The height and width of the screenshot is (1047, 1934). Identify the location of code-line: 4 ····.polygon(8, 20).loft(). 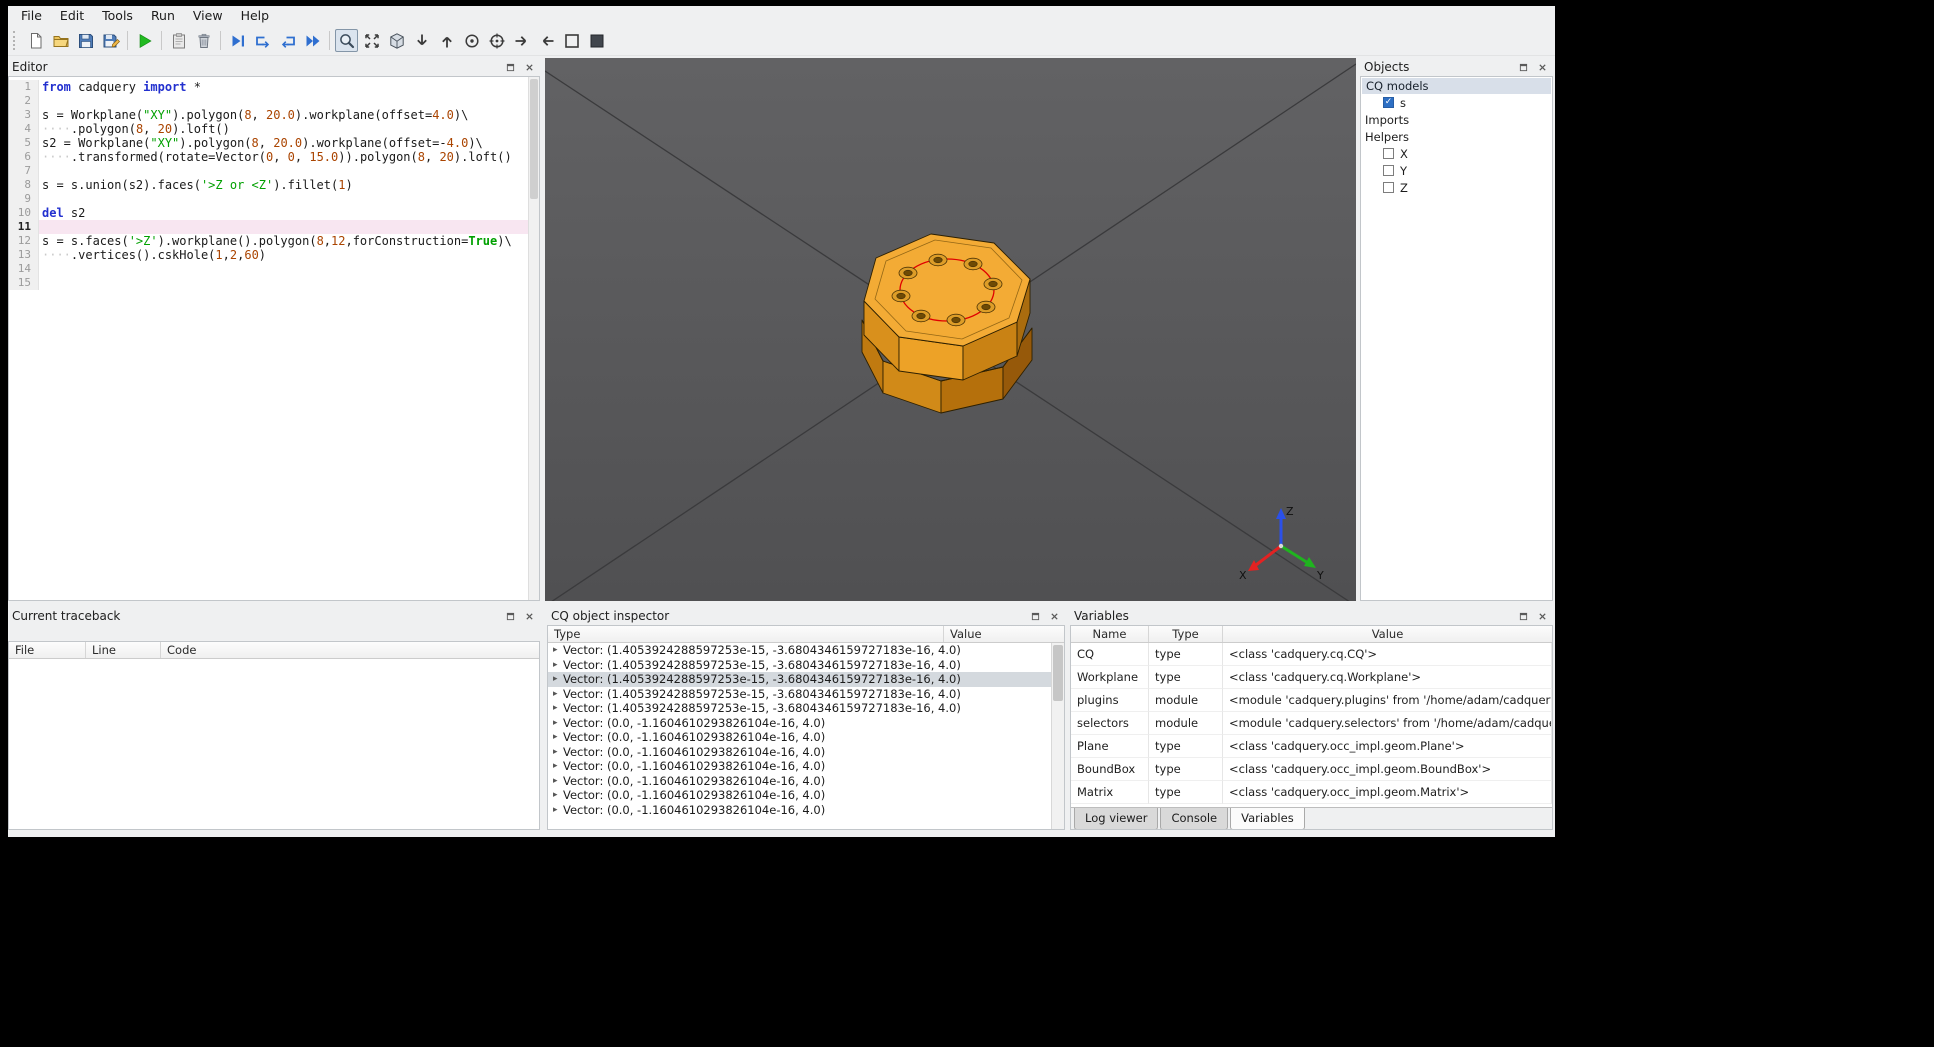
(274, 129).